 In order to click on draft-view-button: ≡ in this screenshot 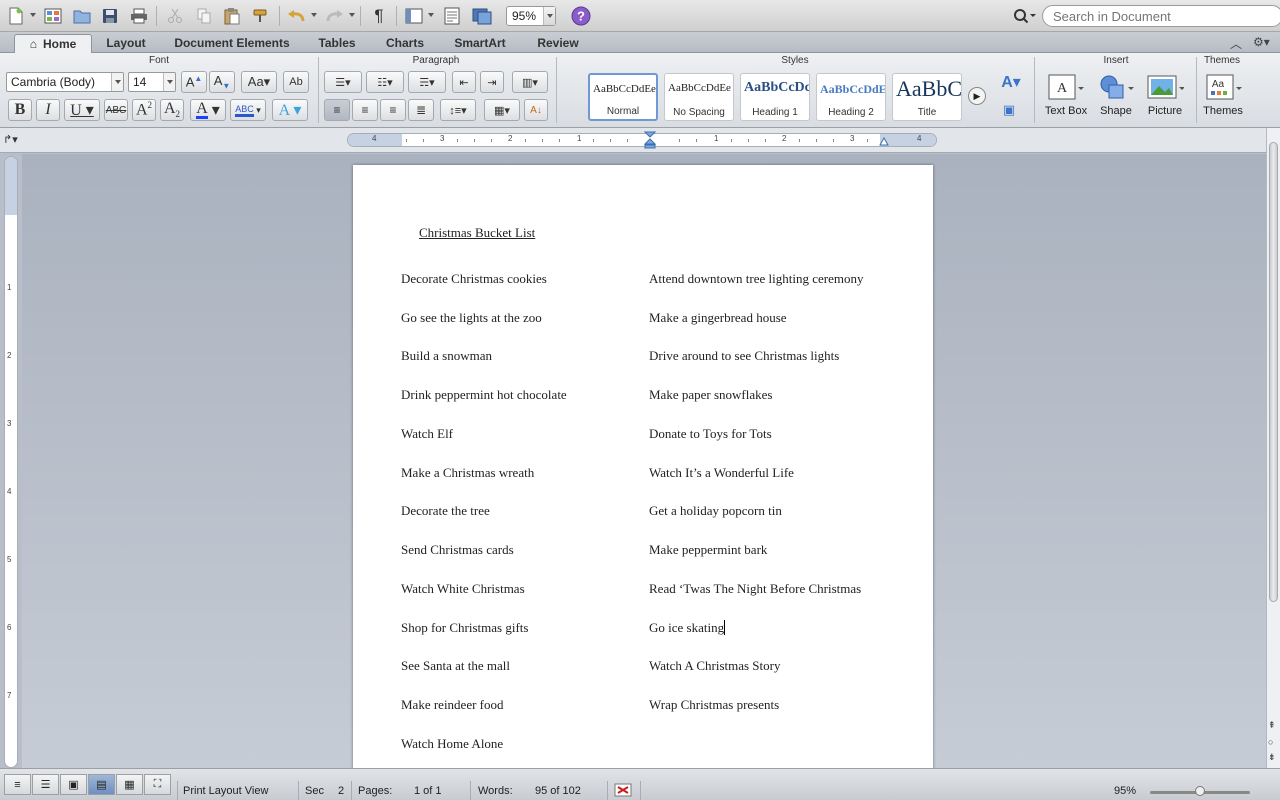, I will do `click(17, 784)`.